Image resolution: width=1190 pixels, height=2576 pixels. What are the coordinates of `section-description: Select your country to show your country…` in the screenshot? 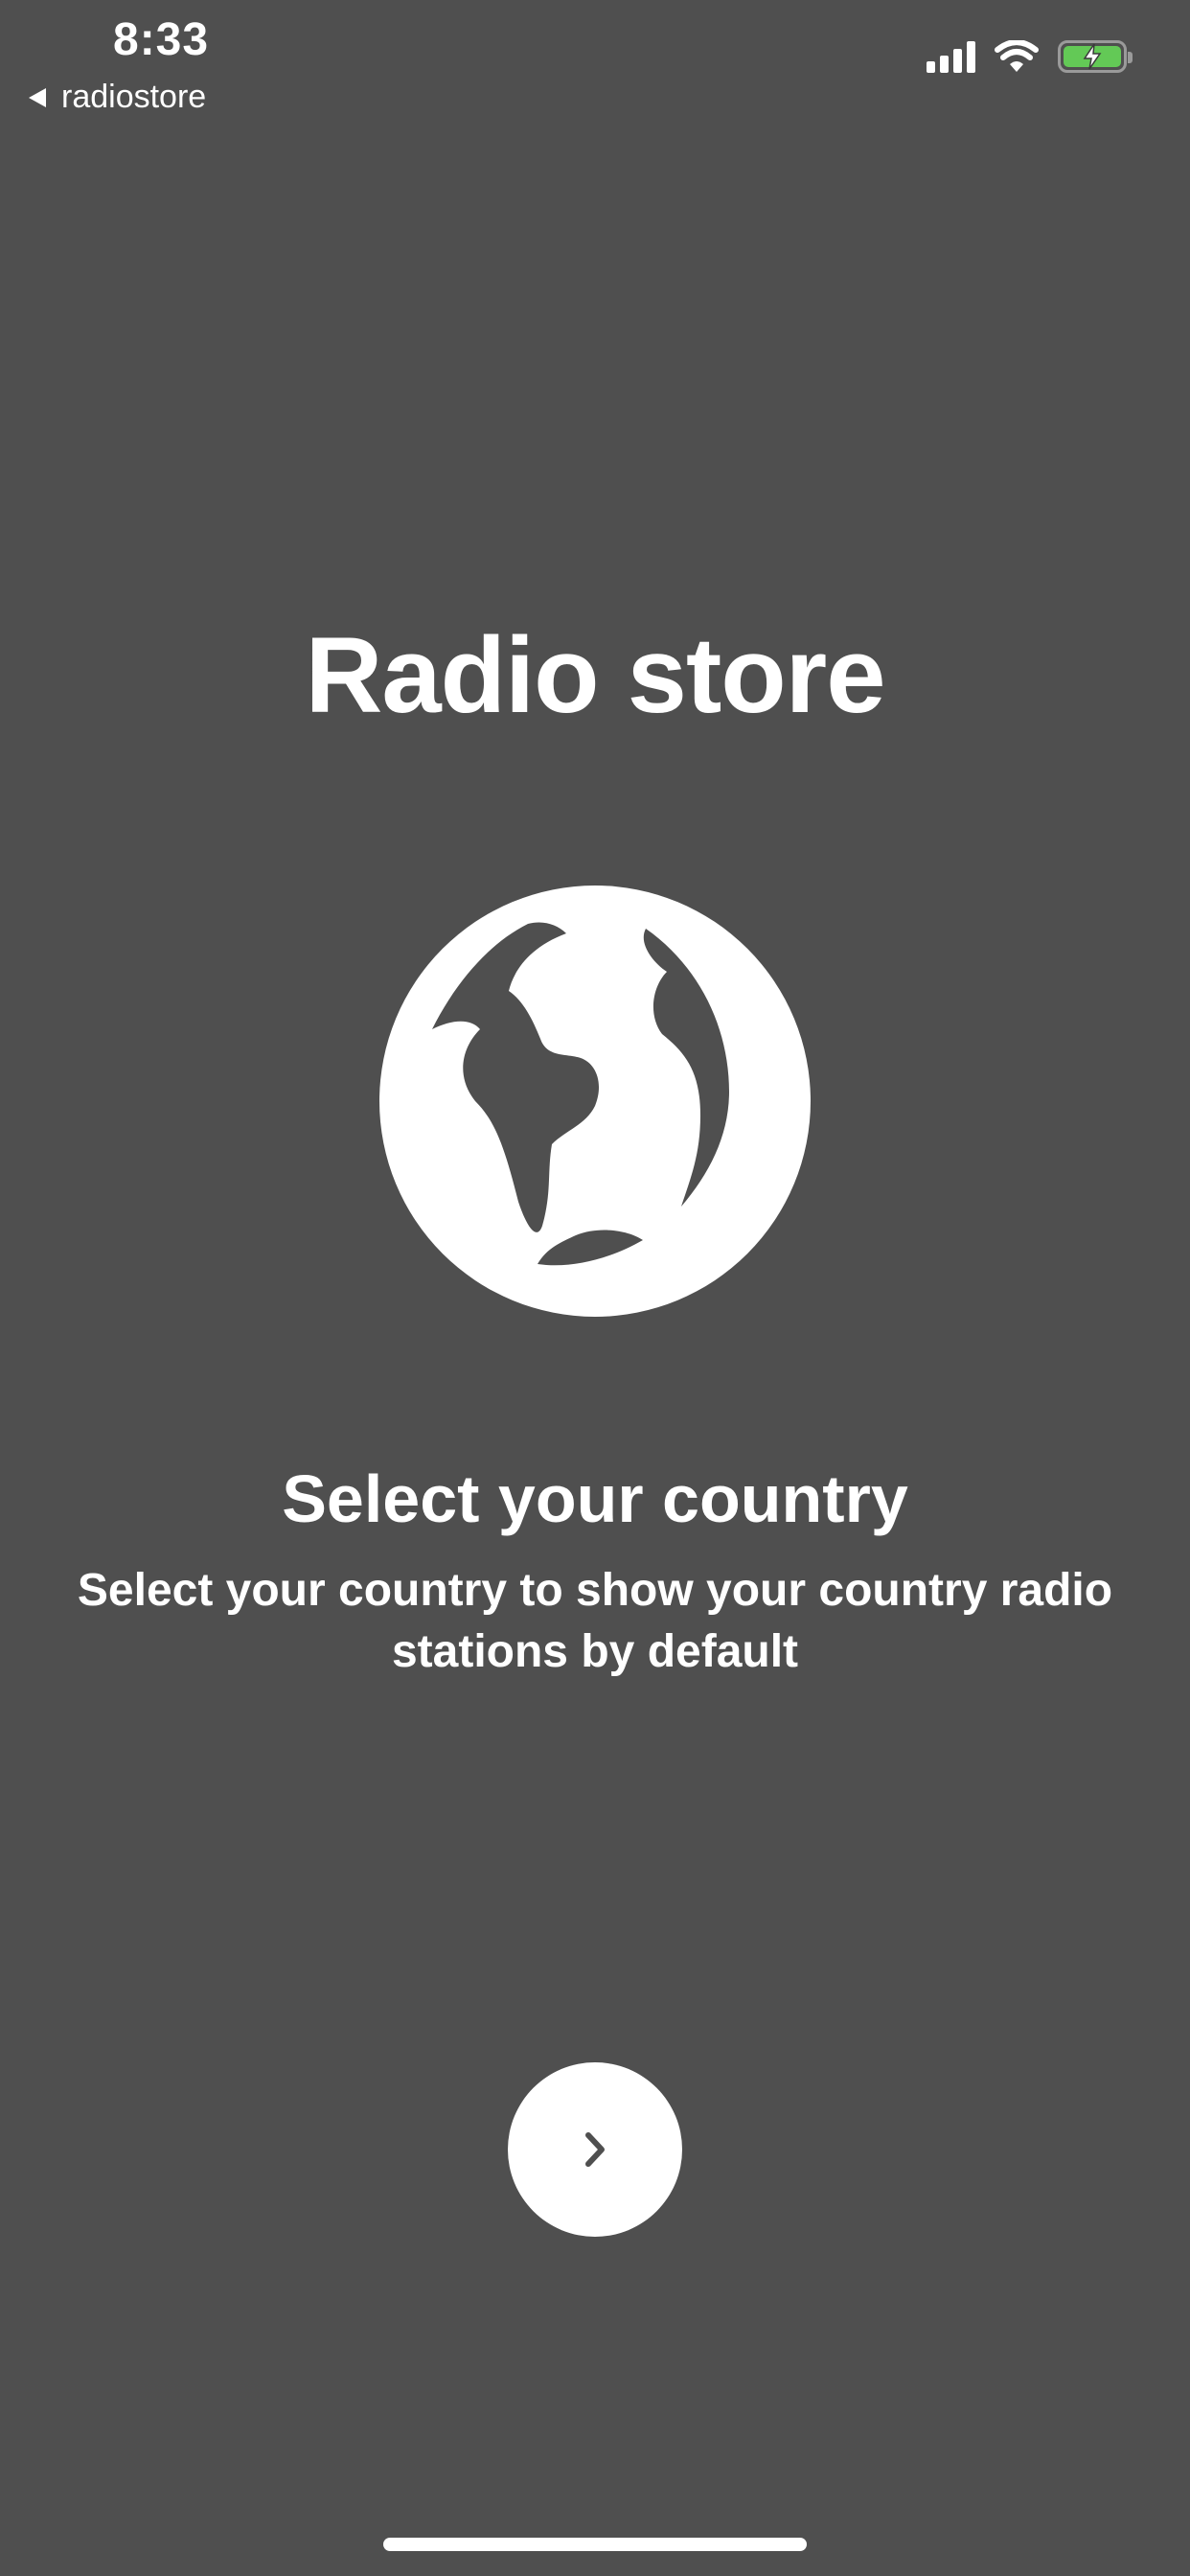 It's located at (595, 1621).